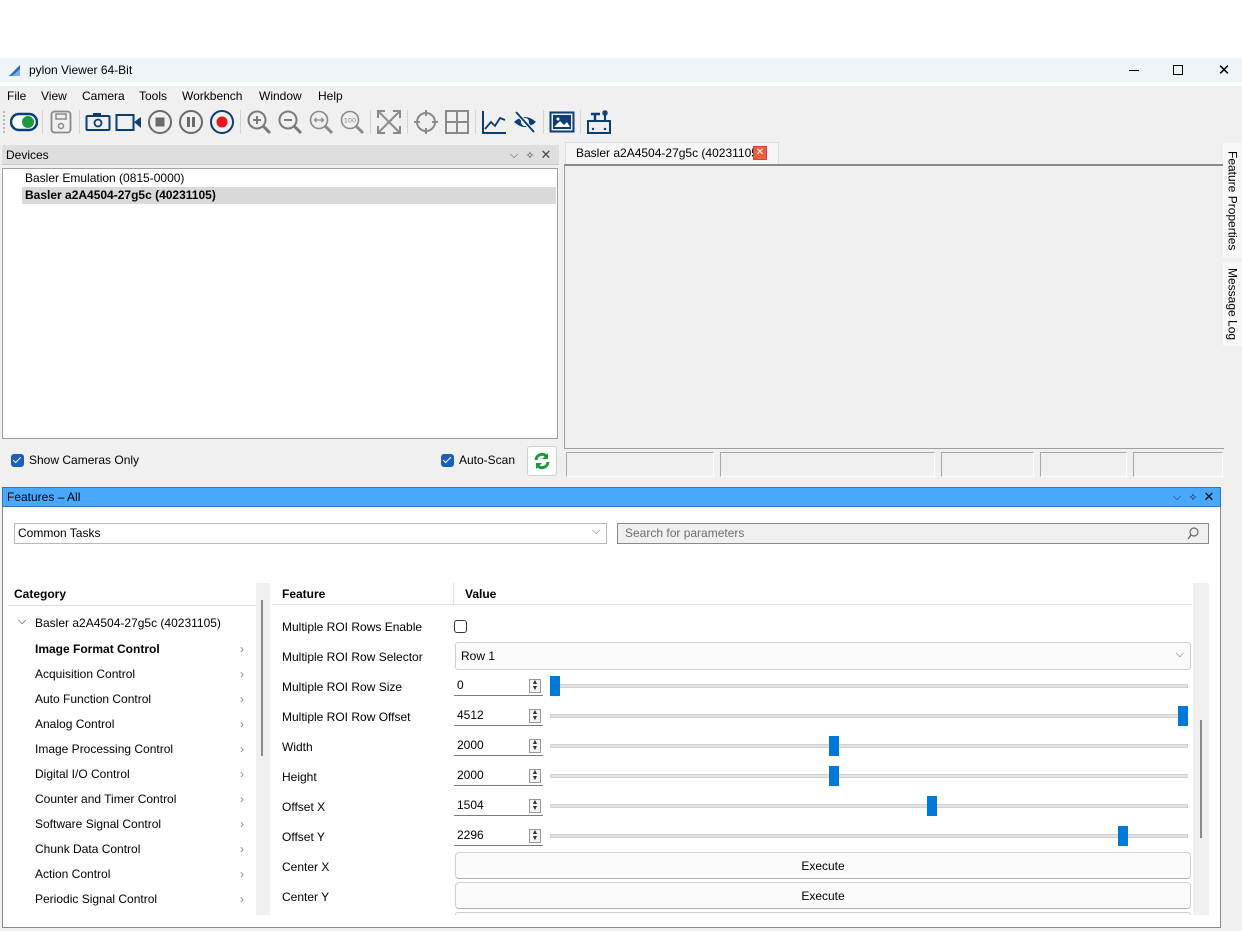 The image size is (1242, 931). What do you see at coordinates (87, 849) in the screenshot?
I see `category-item: Chunk Data Control` at bounding box center [87, 849].